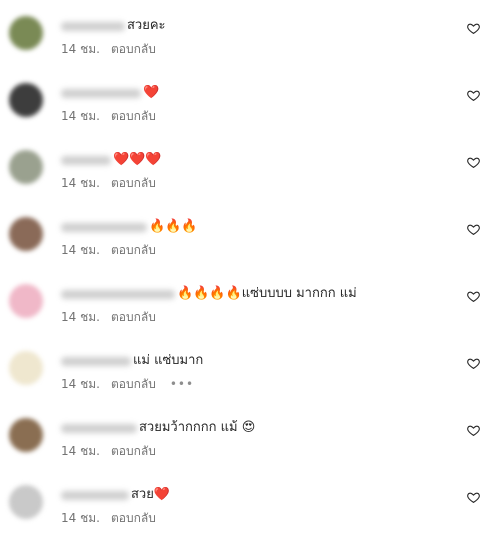 Image resolution: width=490 pixels, height=545 pixels. I want to click on comment-item: สวย❤️ 14 ชม. ตอบกลับ, so click(245, 515).